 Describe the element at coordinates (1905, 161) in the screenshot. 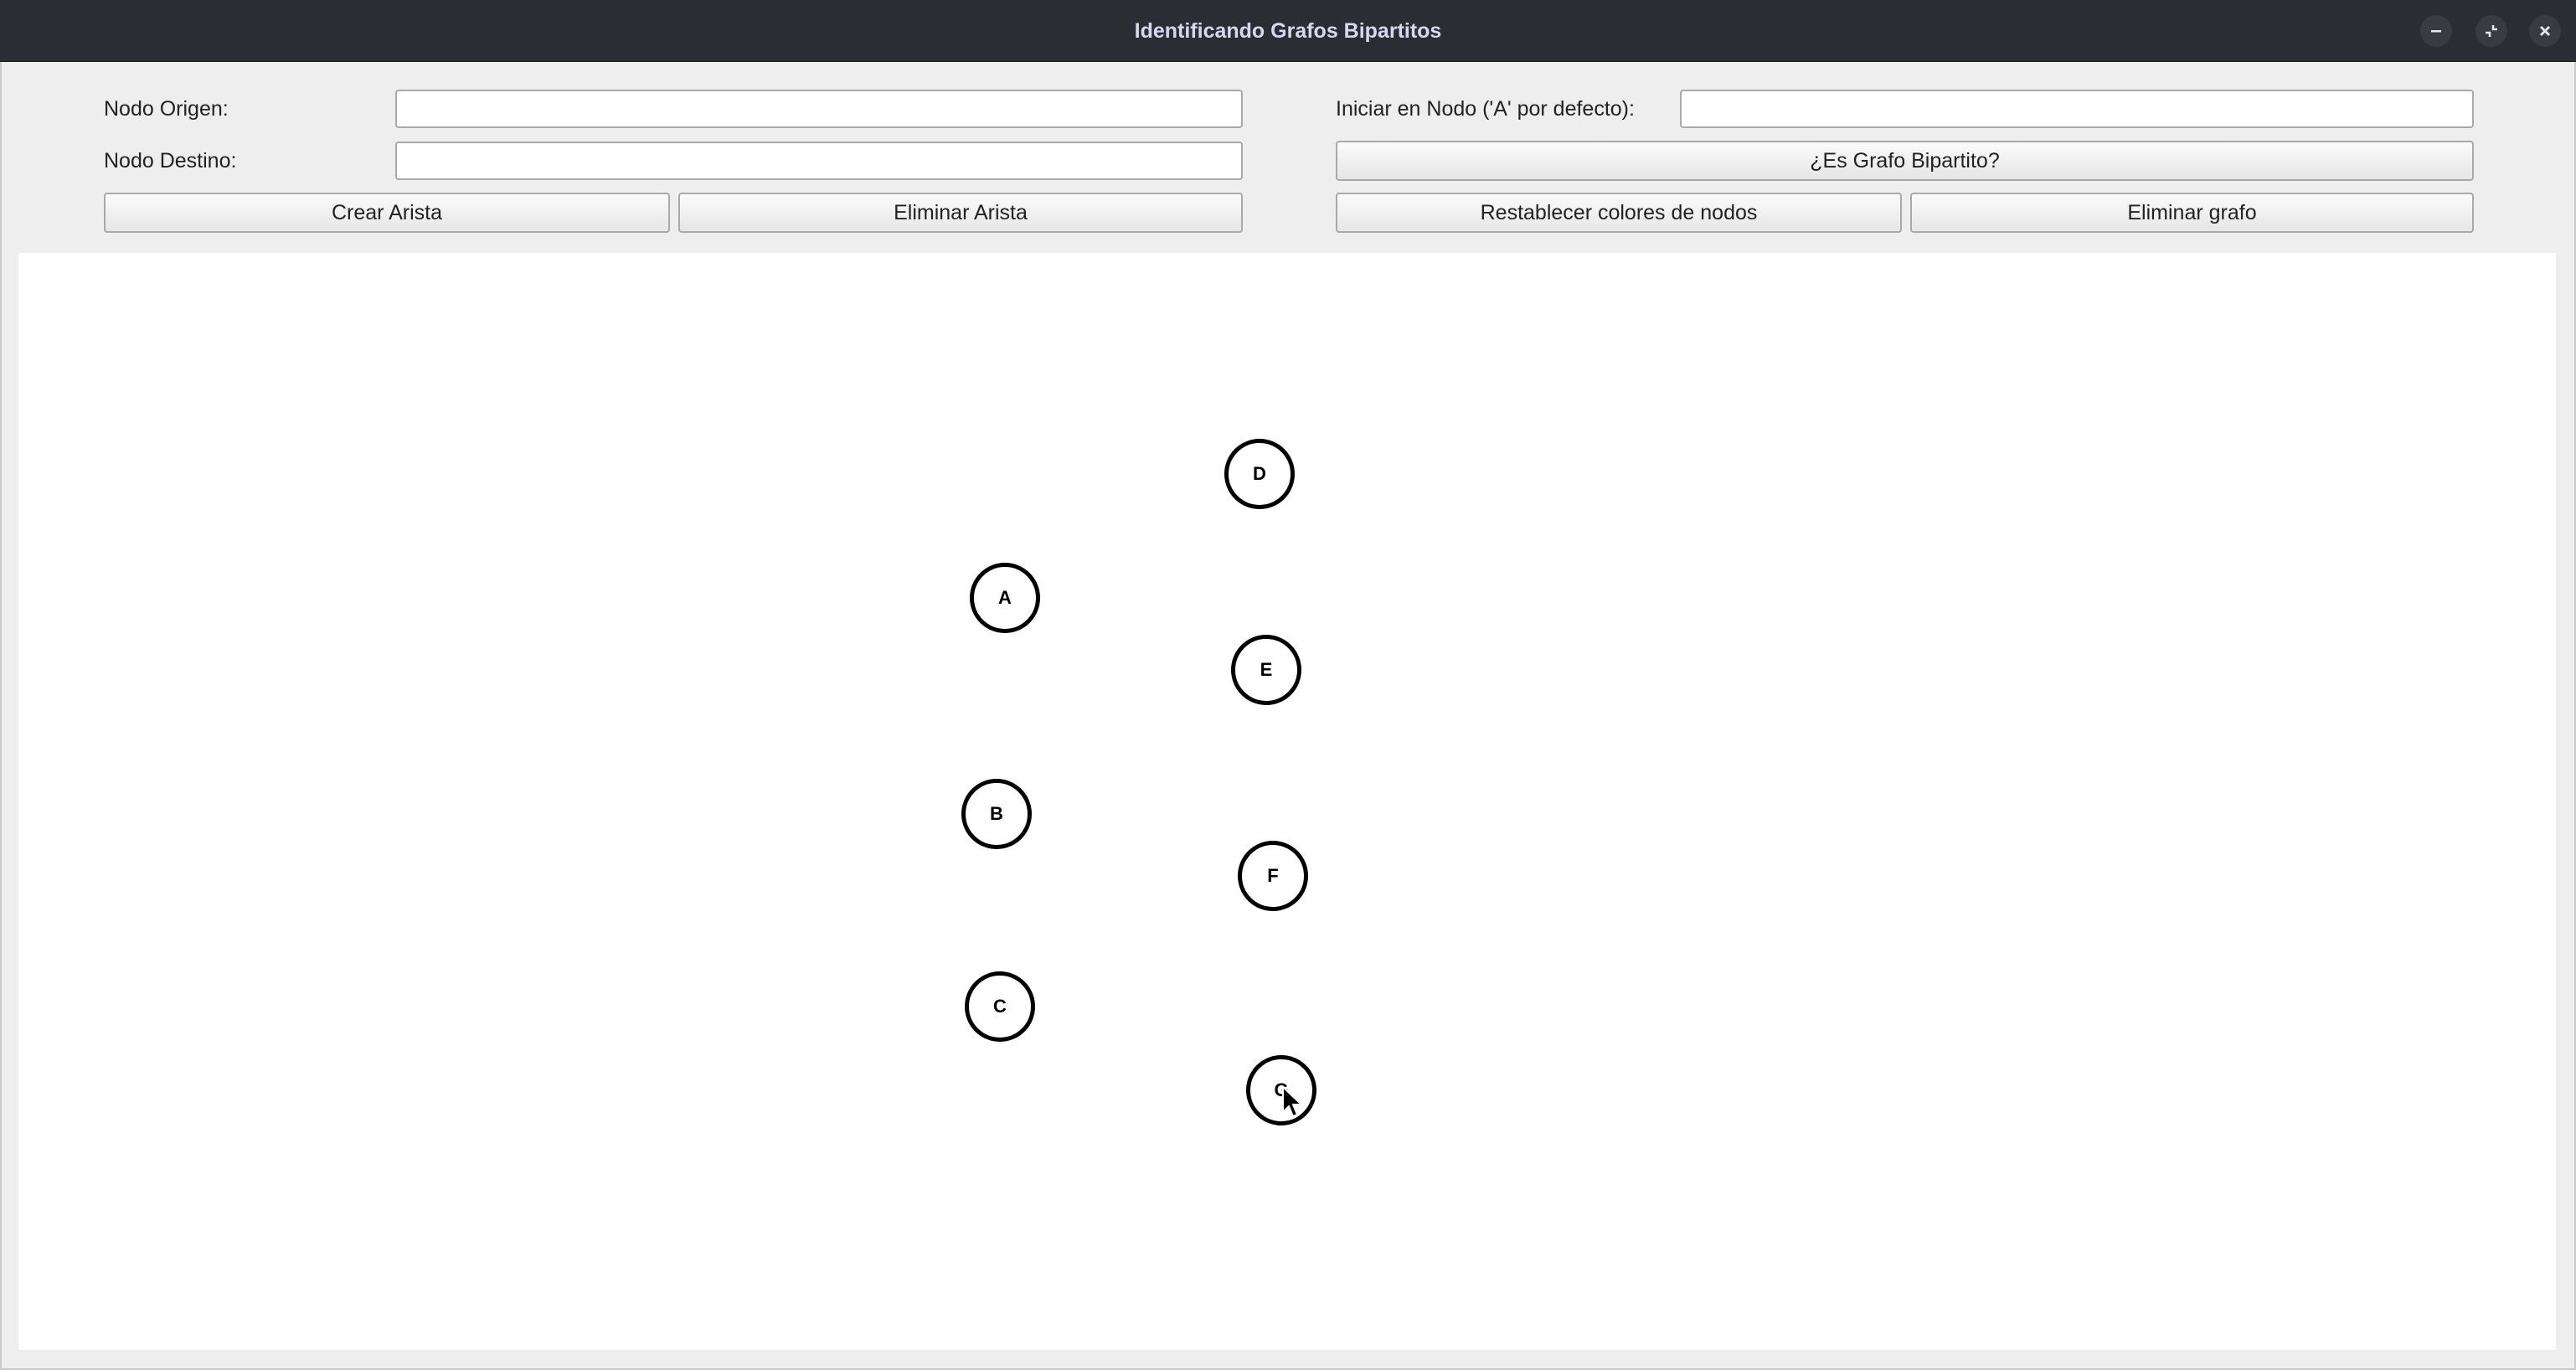

I see `check-bipartite-button: ¿Es Grafo Bipartito?` at that location.